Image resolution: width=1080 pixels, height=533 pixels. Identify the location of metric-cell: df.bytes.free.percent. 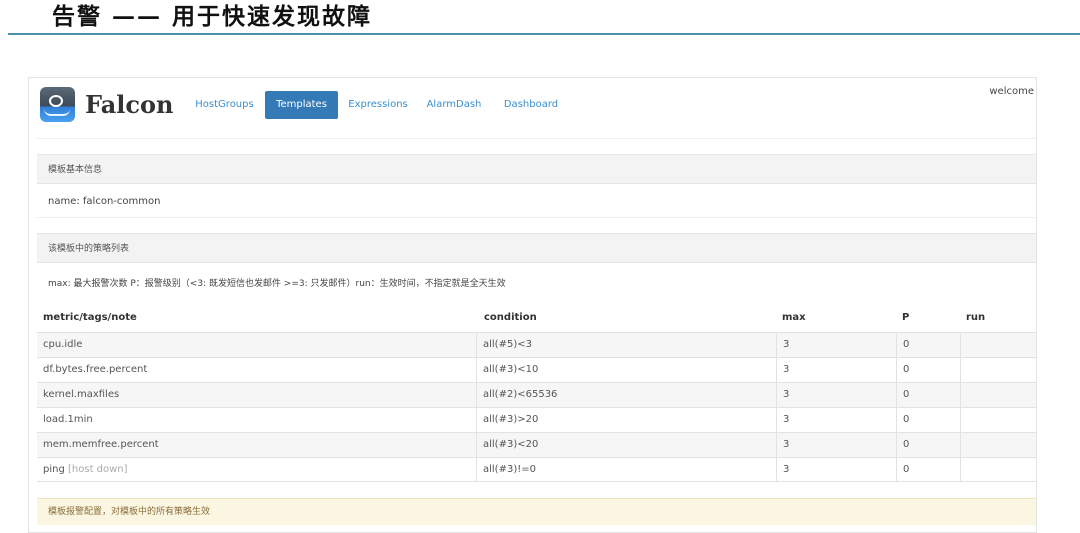
(95, 369).